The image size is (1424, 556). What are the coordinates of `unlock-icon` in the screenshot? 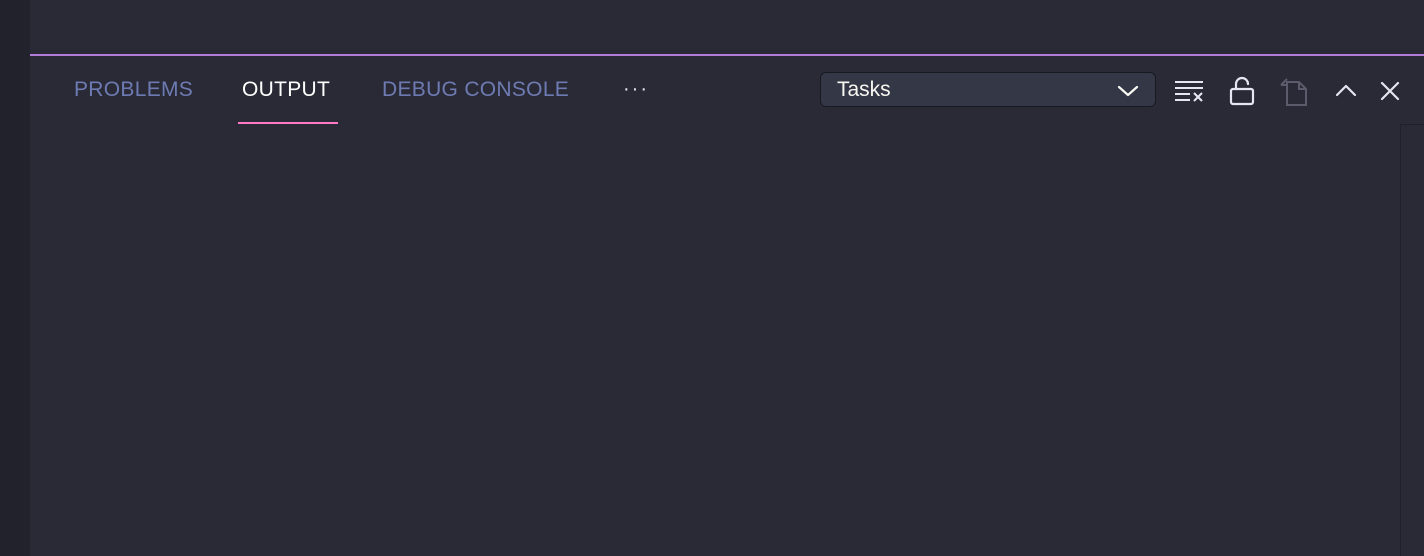 It's located at (1242, 91).